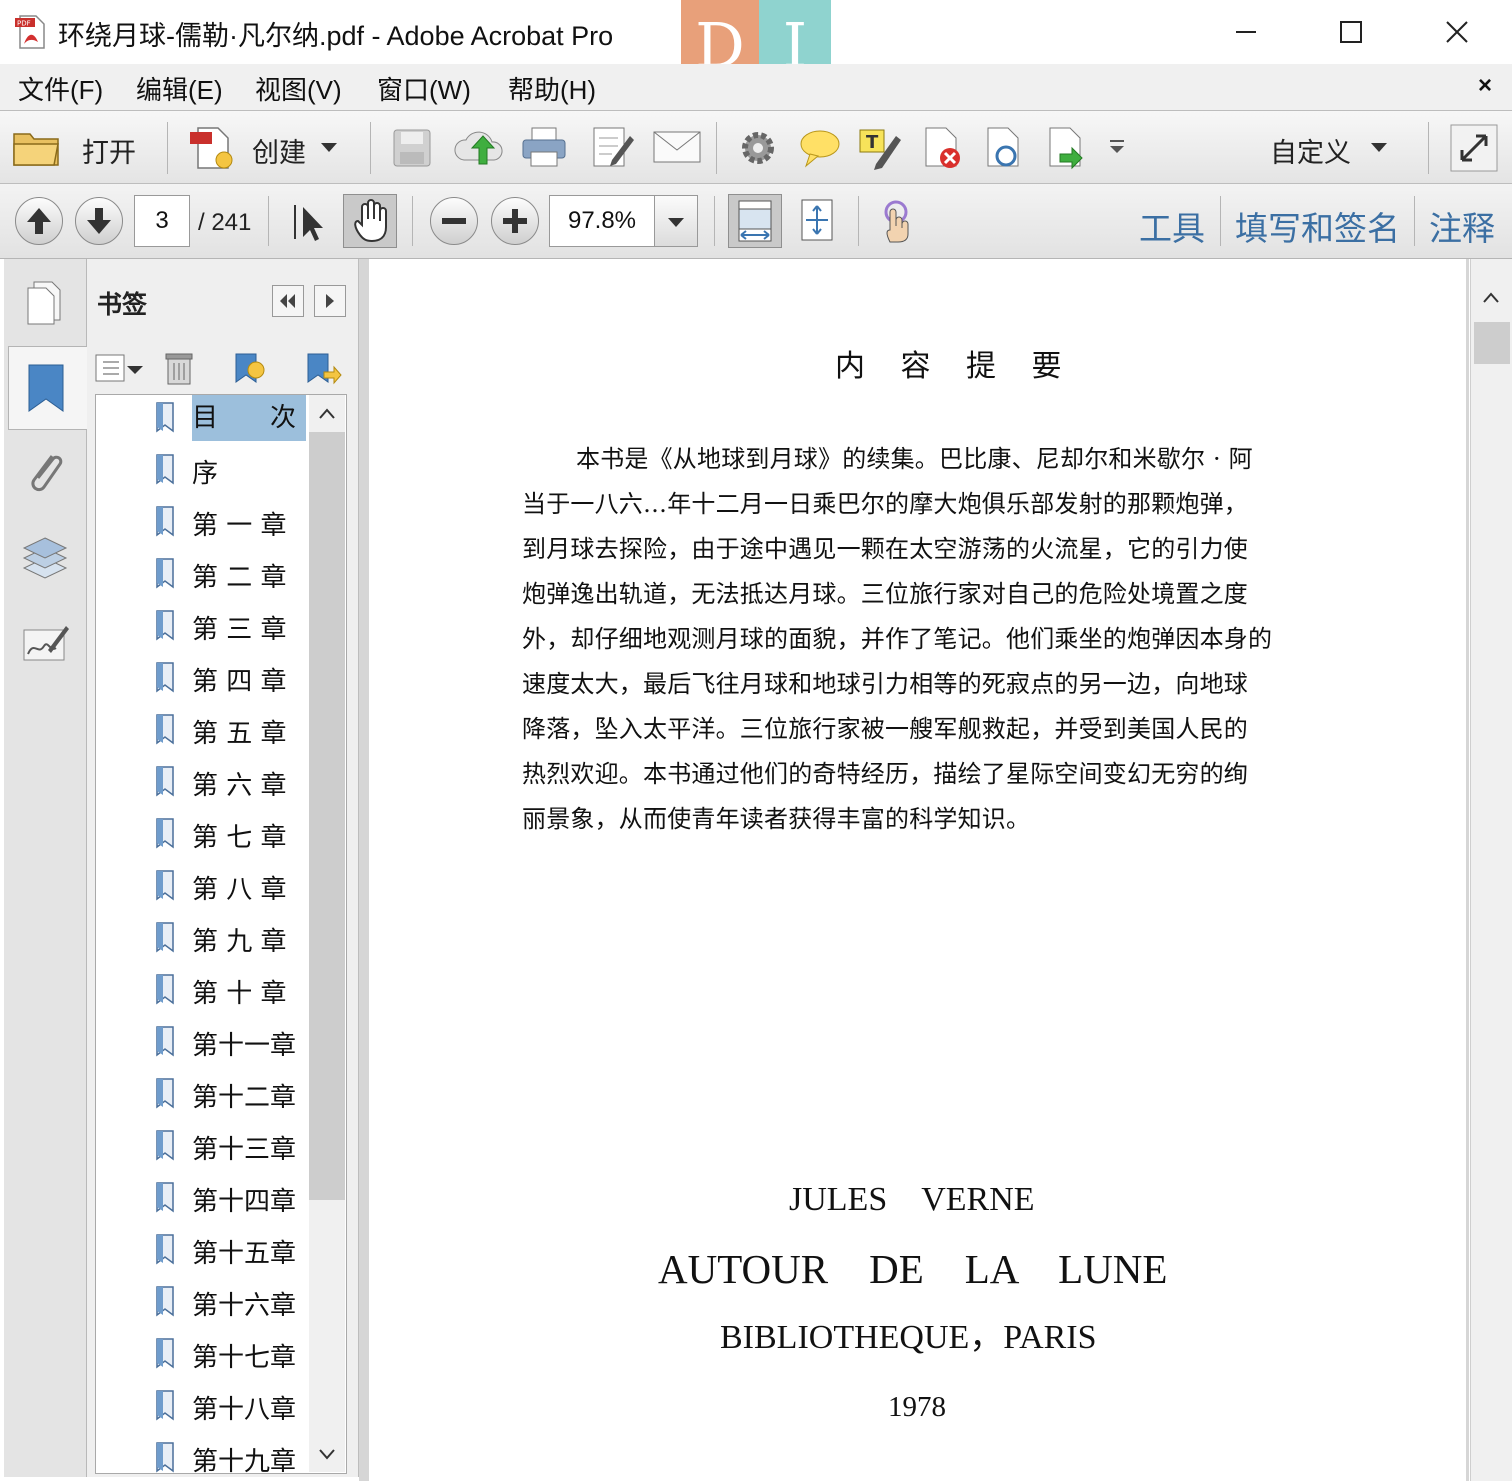  Describe the element at coordinates (327, 414) in the screenshot. I see `scroll-up-icon` at that location.